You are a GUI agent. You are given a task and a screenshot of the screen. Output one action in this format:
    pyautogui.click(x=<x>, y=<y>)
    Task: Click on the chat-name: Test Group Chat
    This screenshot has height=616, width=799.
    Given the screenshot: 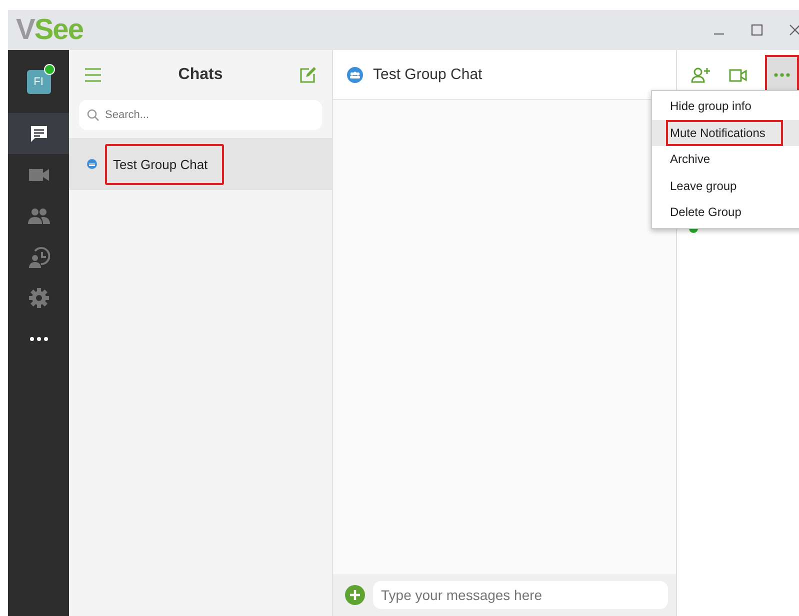 What is the action you would take?
    pyautogui.click(x=164, y=164)
    